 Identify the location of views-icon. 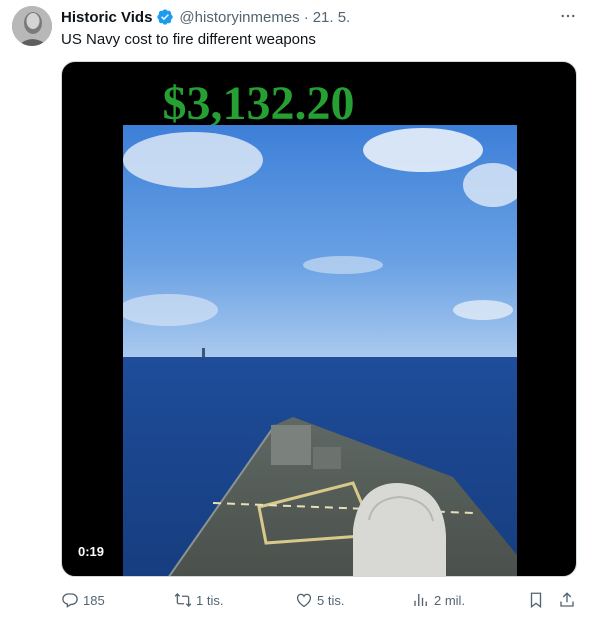
(420, 600).